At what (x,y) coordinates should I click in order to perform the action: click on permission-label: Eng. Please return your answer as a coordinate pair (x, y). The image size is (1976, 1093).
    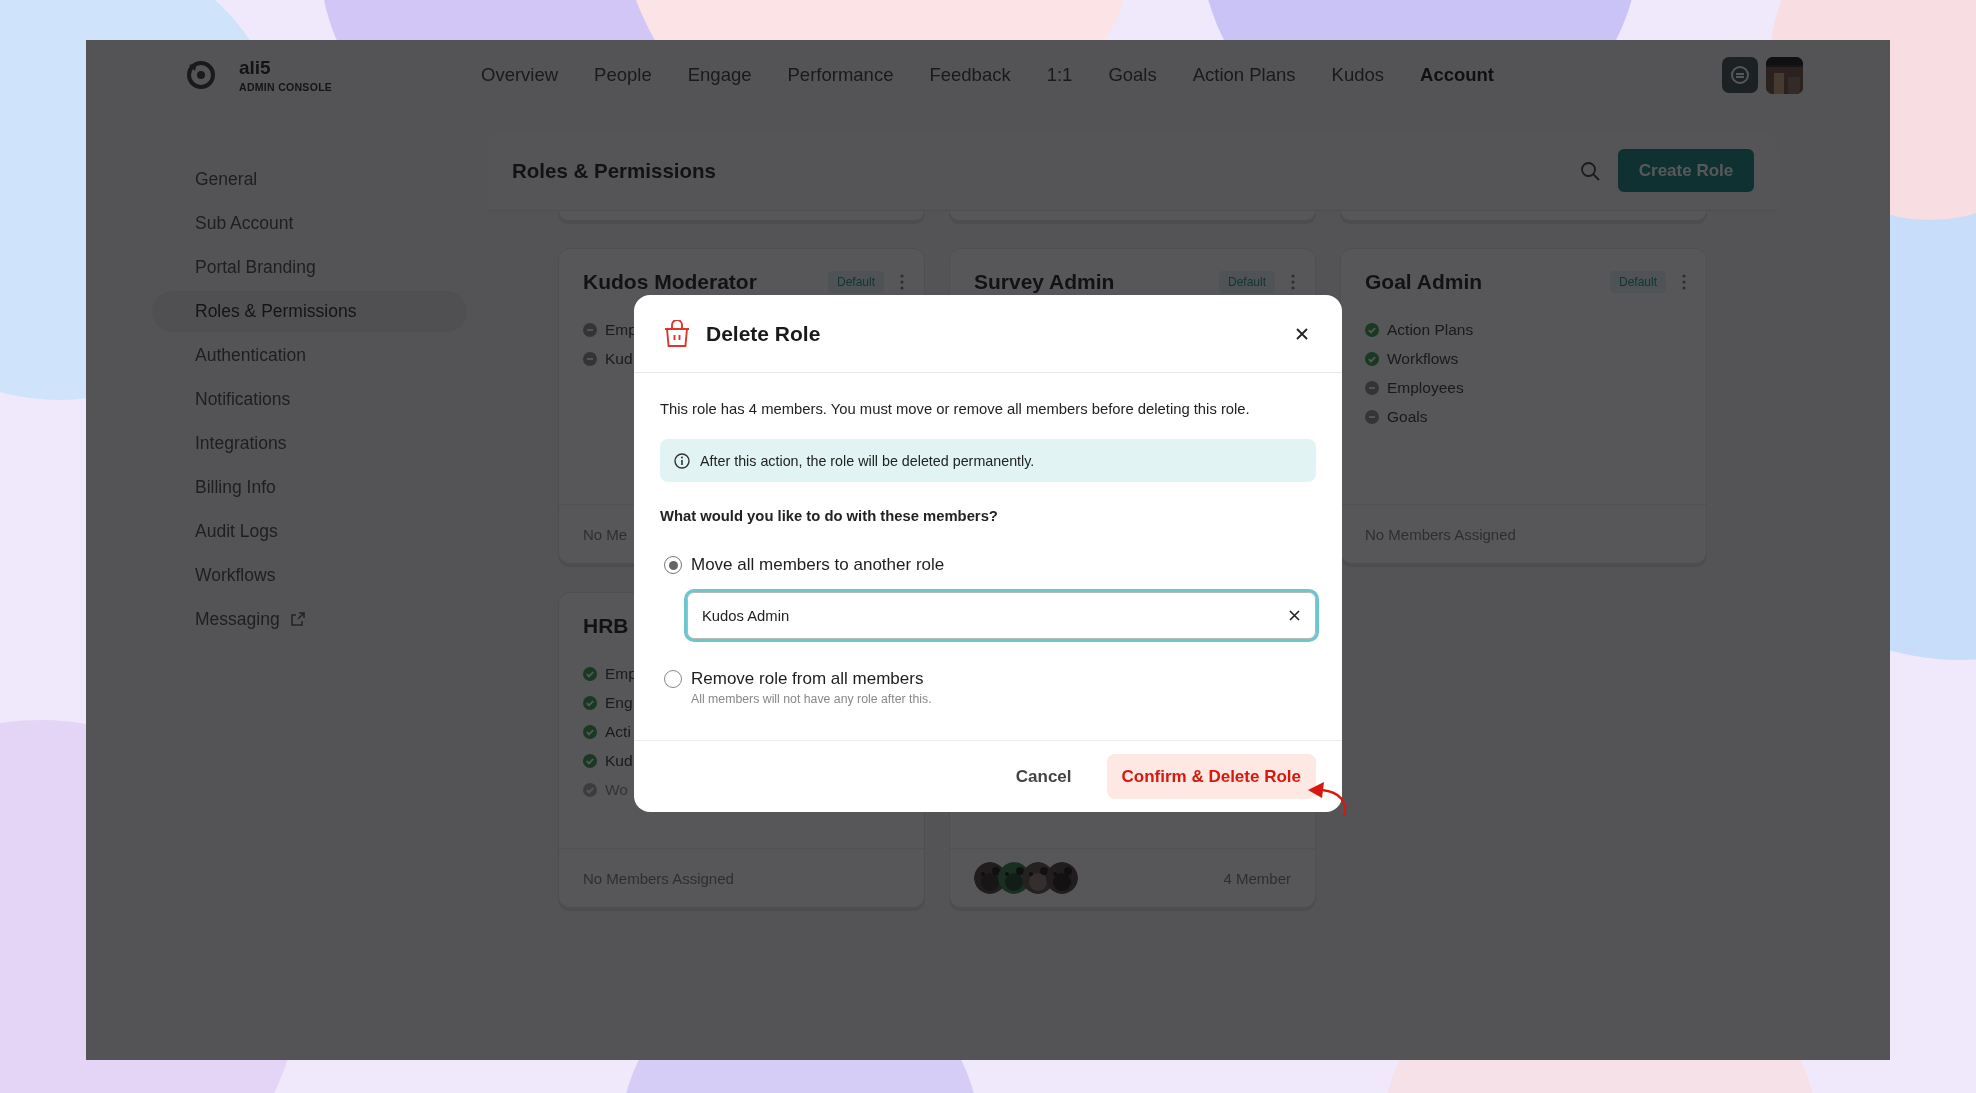
    Looking at the image, I should click on (619, 702).